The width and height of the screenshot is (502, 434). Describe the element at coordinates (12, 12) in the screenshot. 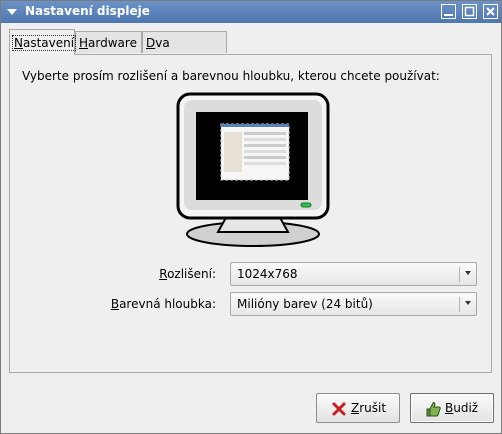

I see `window-menu-icon` at that location.